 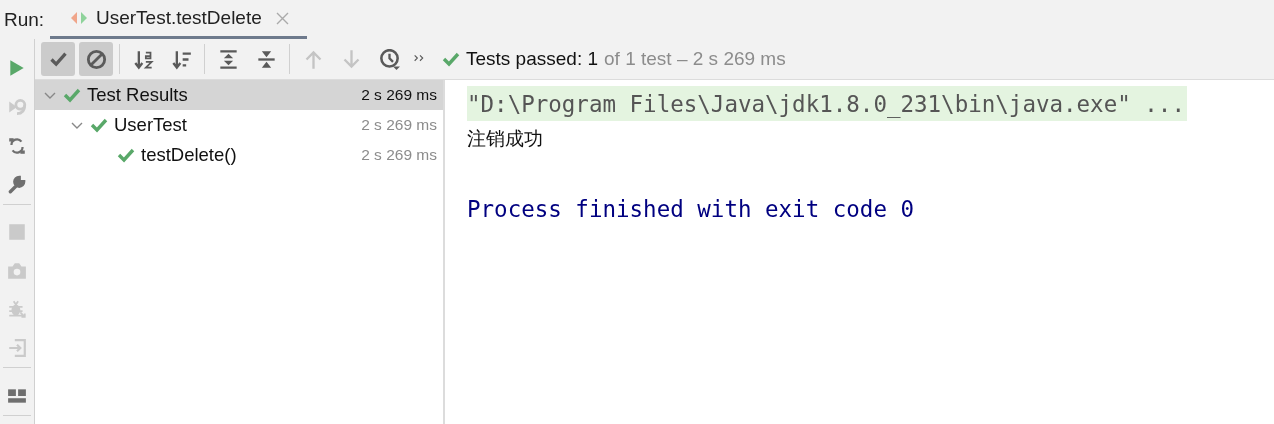 I want to click on wrench-icon, so click(x=17, y=184).